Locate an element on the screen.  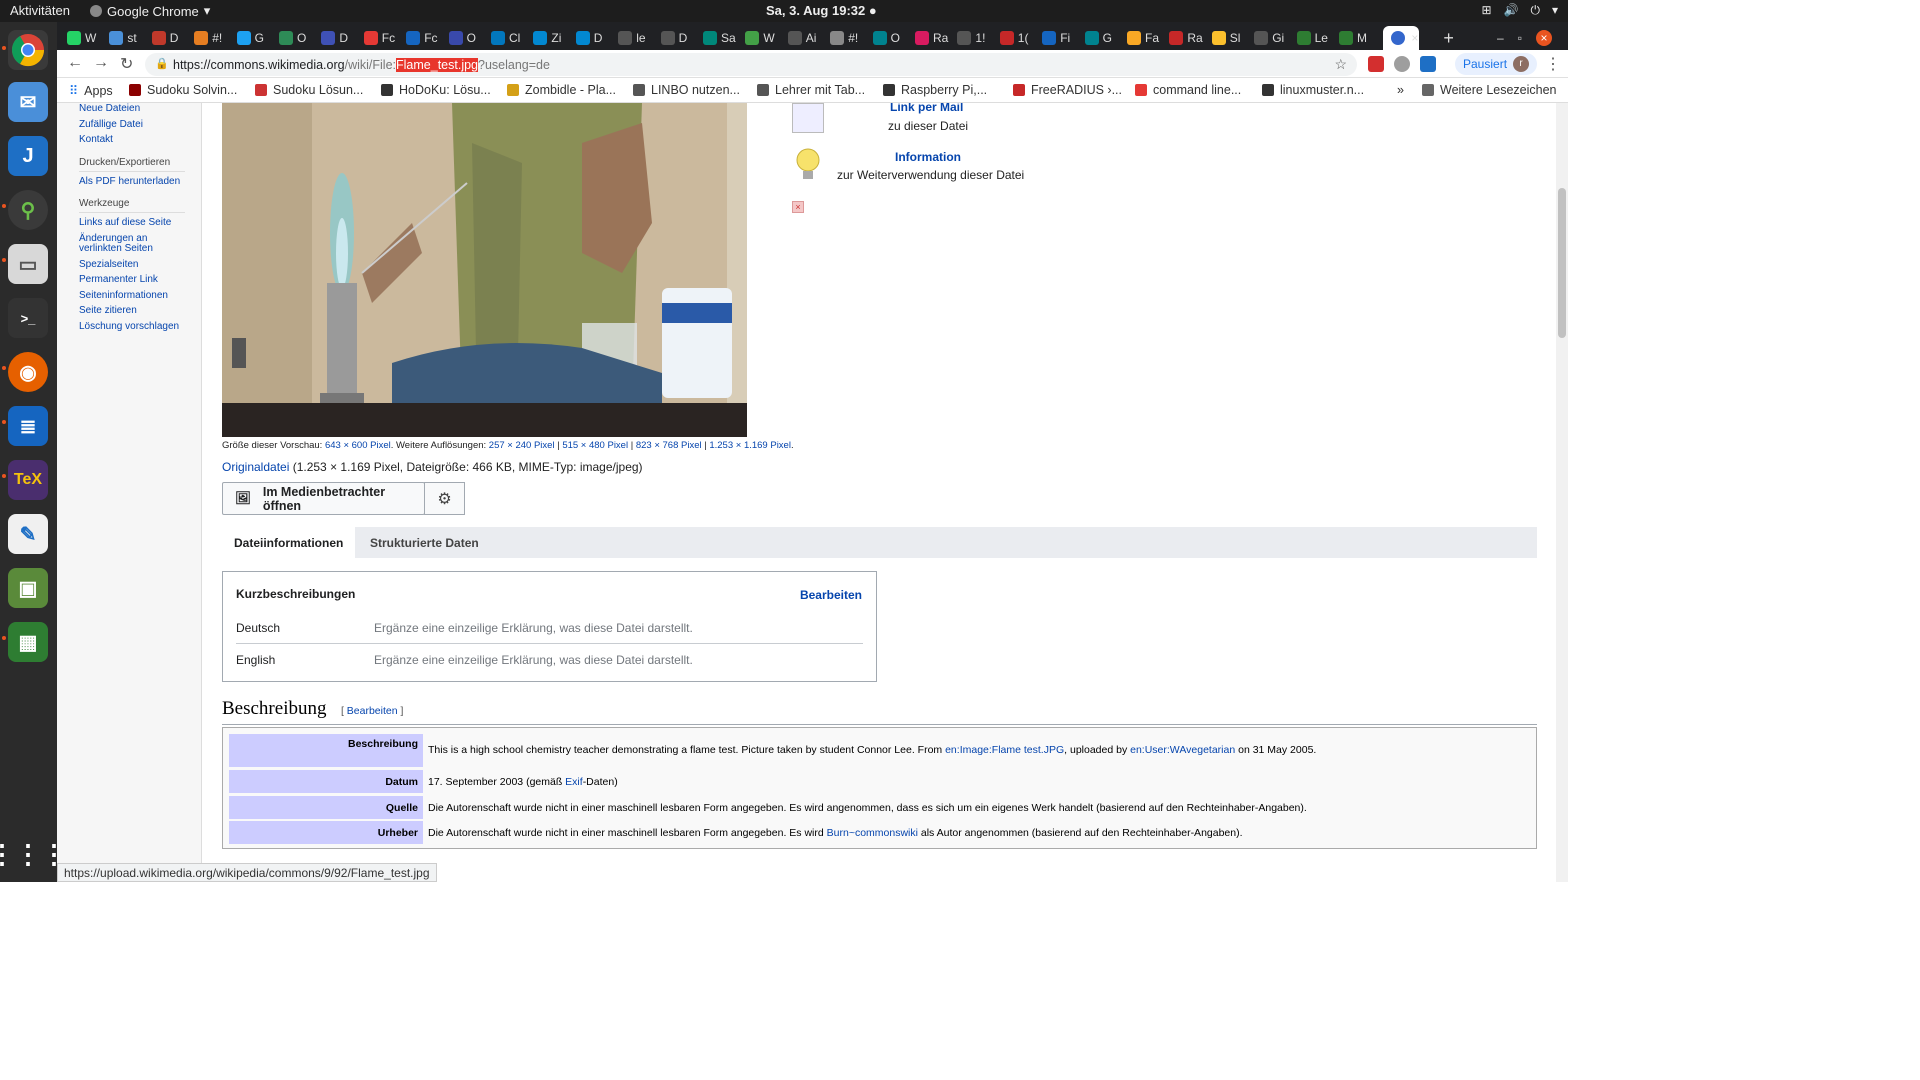
sidebar-link: Seiteninformationen is located at coordinates (140, 296).